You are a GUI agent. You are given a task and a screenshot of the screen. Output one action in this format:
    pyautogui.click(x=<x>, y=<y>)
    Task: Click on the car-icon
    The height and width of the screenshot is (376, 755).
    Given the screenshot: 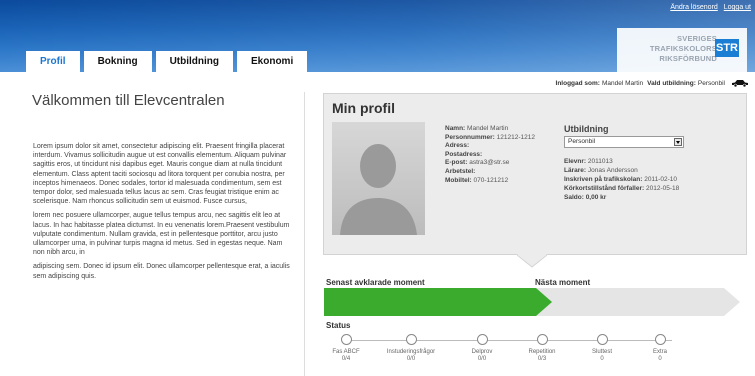 What is the action you would take?
    pyautogui.click(x=740, y=83)
    